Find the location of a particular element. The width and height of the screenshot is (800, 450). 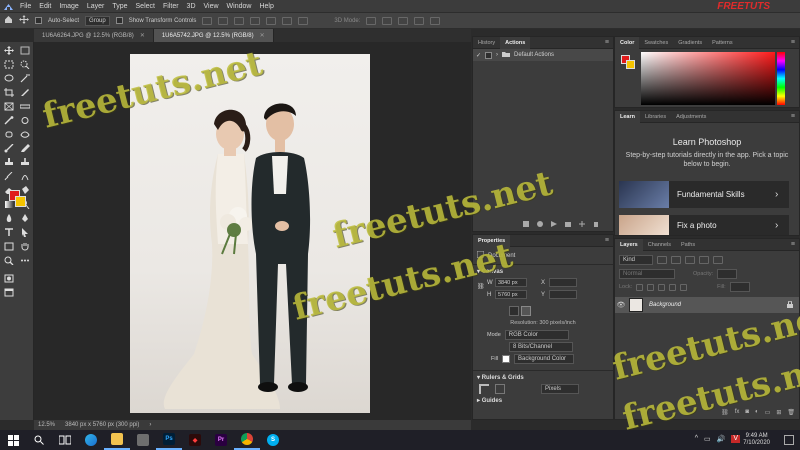

new-layer-icon: ⊞ is located at coordinates (778, 412).